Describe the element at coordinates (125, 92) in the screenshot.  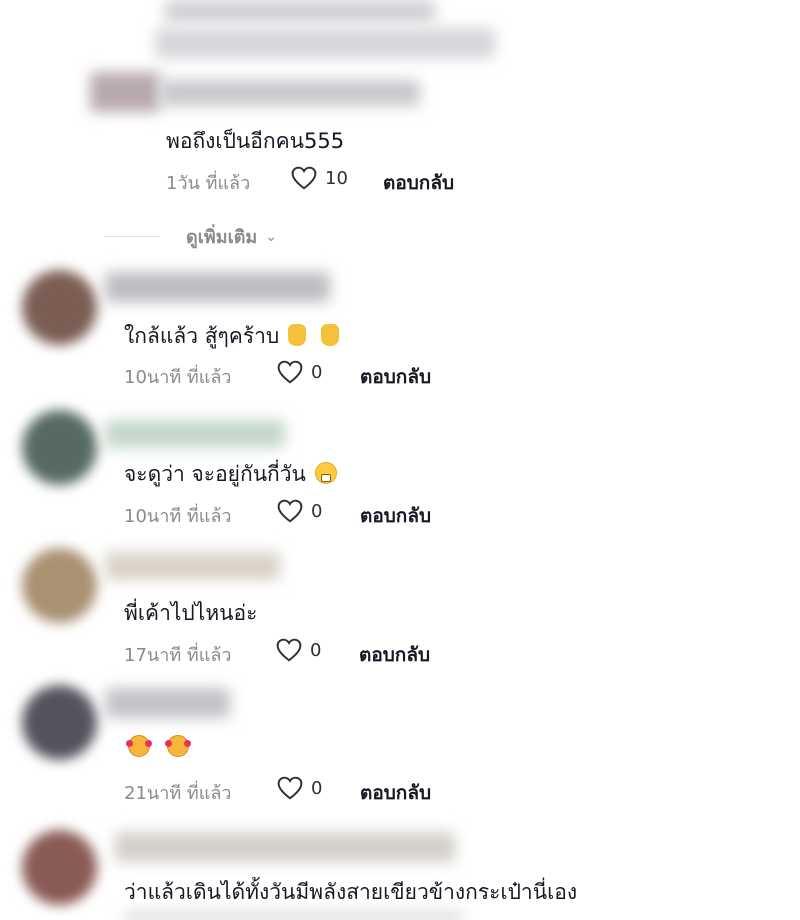
I see `blurred-avatar` at that location.